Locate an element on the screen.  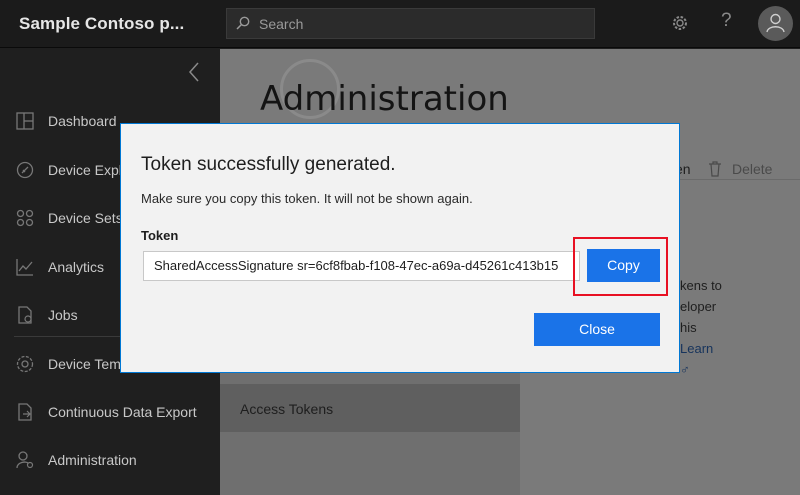
top-bar: Sample Contoso p... Search ? is located at coordinates (400, 24).